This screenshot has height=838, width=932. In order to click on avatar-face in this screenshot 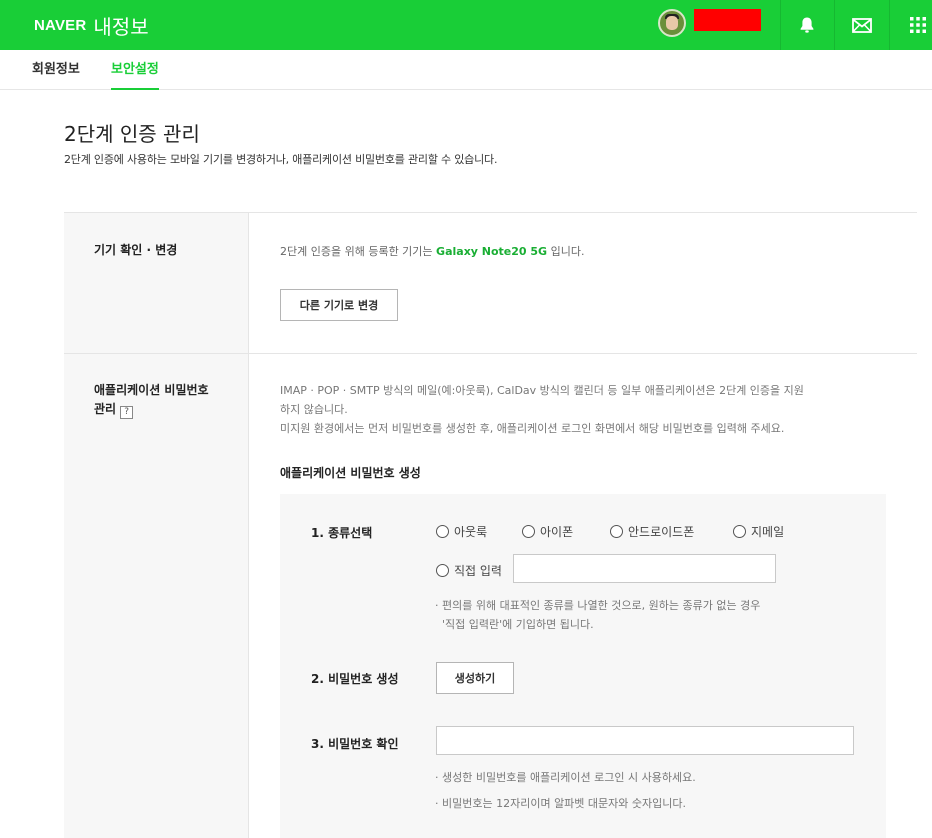, I will do `click(672, 23)`.